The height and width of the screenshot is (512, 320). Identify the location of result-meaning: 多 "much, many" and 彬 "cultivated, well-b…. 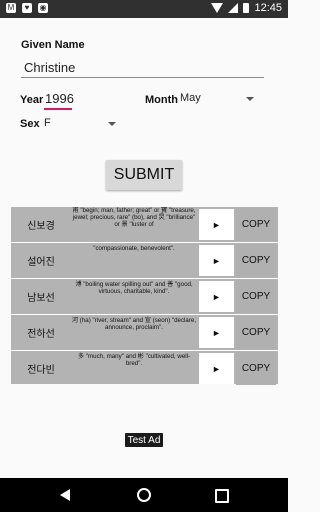
(134, 360).